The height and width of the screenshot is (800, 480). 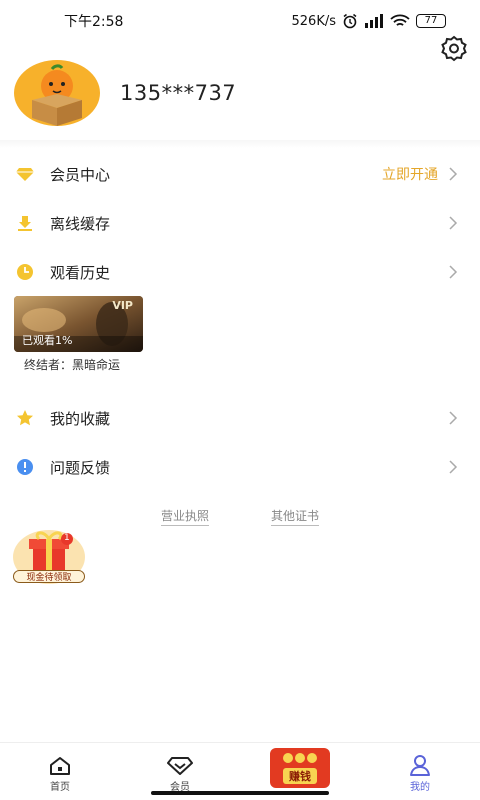 What do you see at coordinates (240, 21) in the screenshot?
I see `status-bar: 下午2:58 526K/s 77` at bounding box center [240, 21].